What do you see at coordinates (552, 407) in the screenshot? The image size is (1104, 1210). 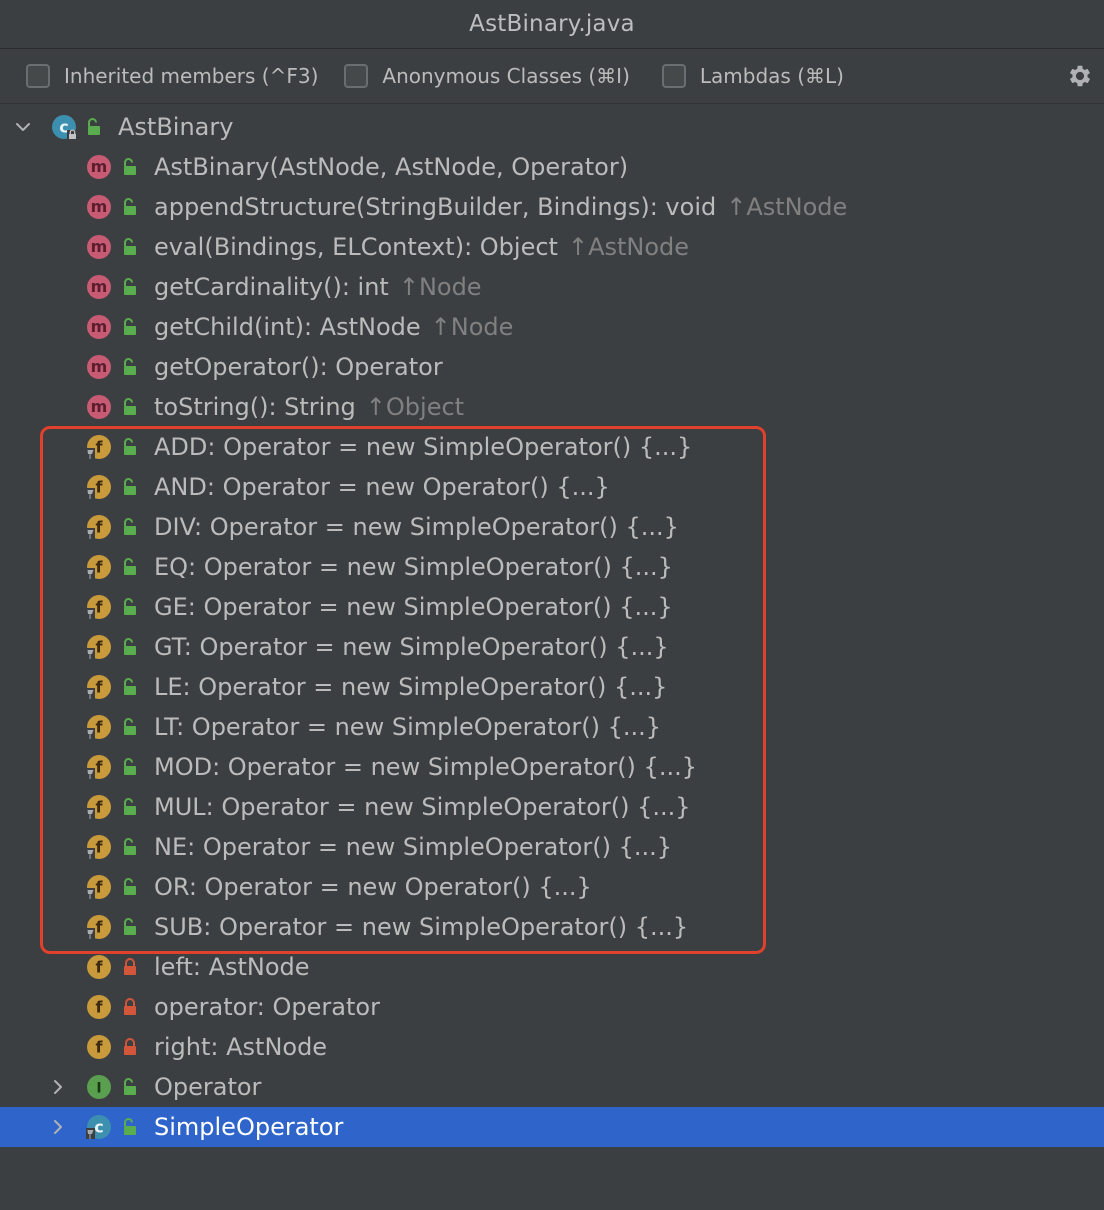 I see `tree-item-method: m toString(): String ↑Object` at bounding box center [552, 407].